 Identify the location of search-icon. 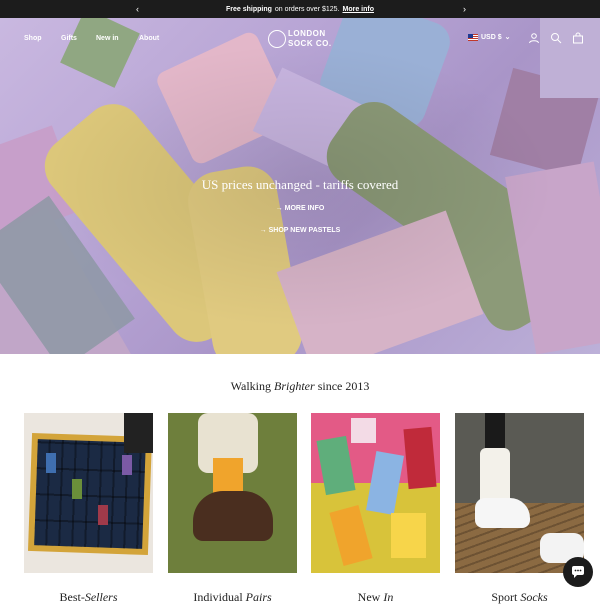
(556, 38).